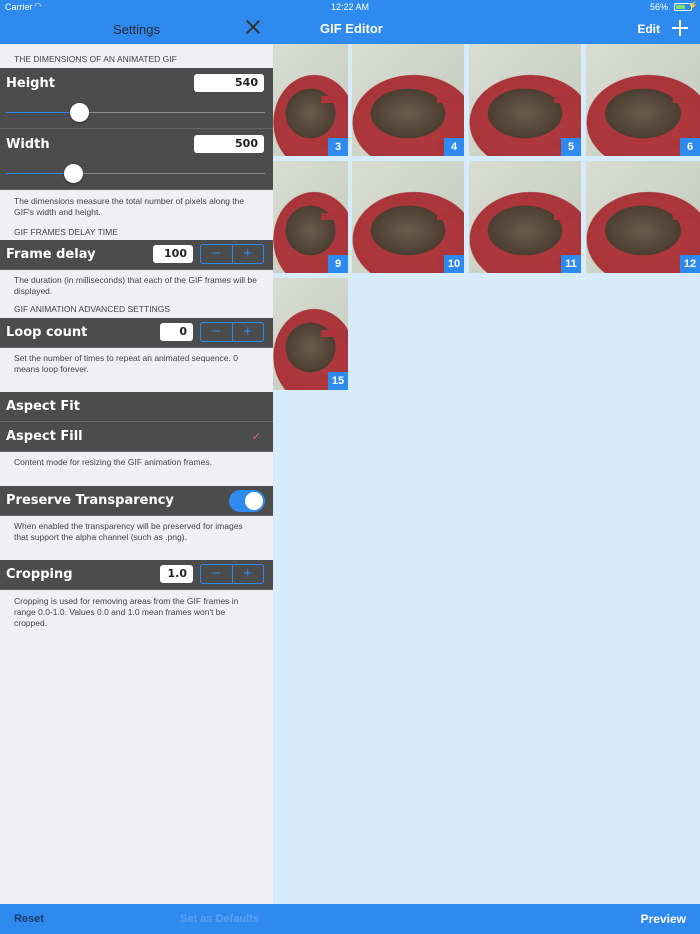 Image resolution: width=700 pixels, height=934 pixels. I want to click on loop-count-row: Loop count 0 − +, so click(136, 333).